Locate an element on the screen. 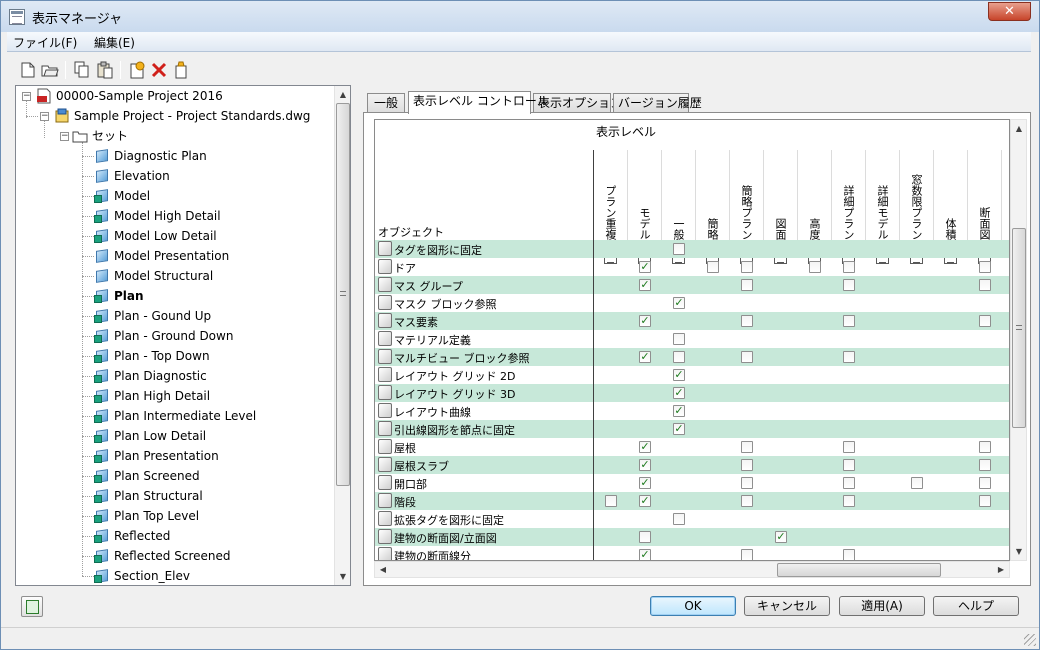 This screenshot has width=1040, height=650. grid-vertical-scrollbar: ▲ ▼ is located at coordinates (1018, 340).